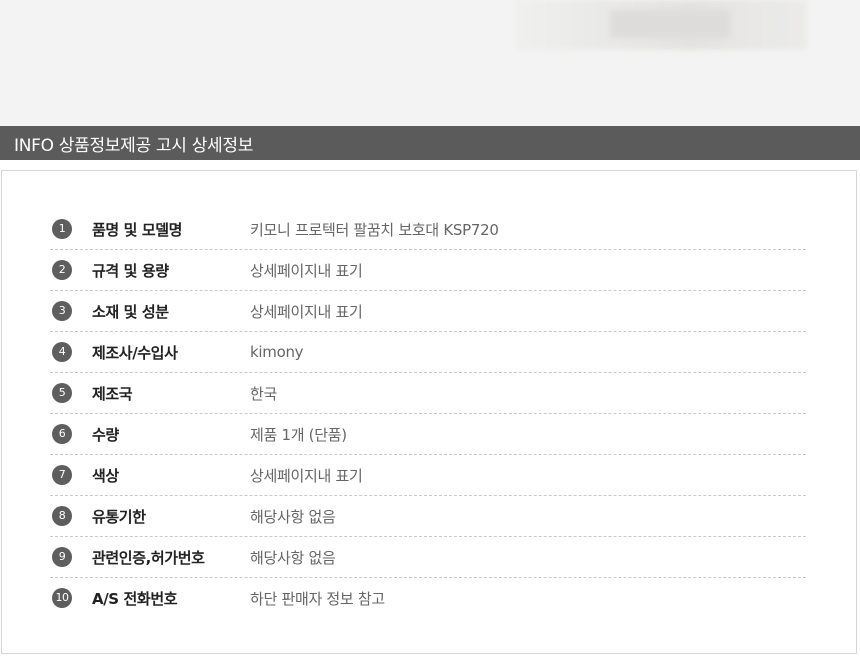  What do you see at coordinates (62, 352) in the screenshot?
I see `number-badge: 4` at bounding box center [62, 352].